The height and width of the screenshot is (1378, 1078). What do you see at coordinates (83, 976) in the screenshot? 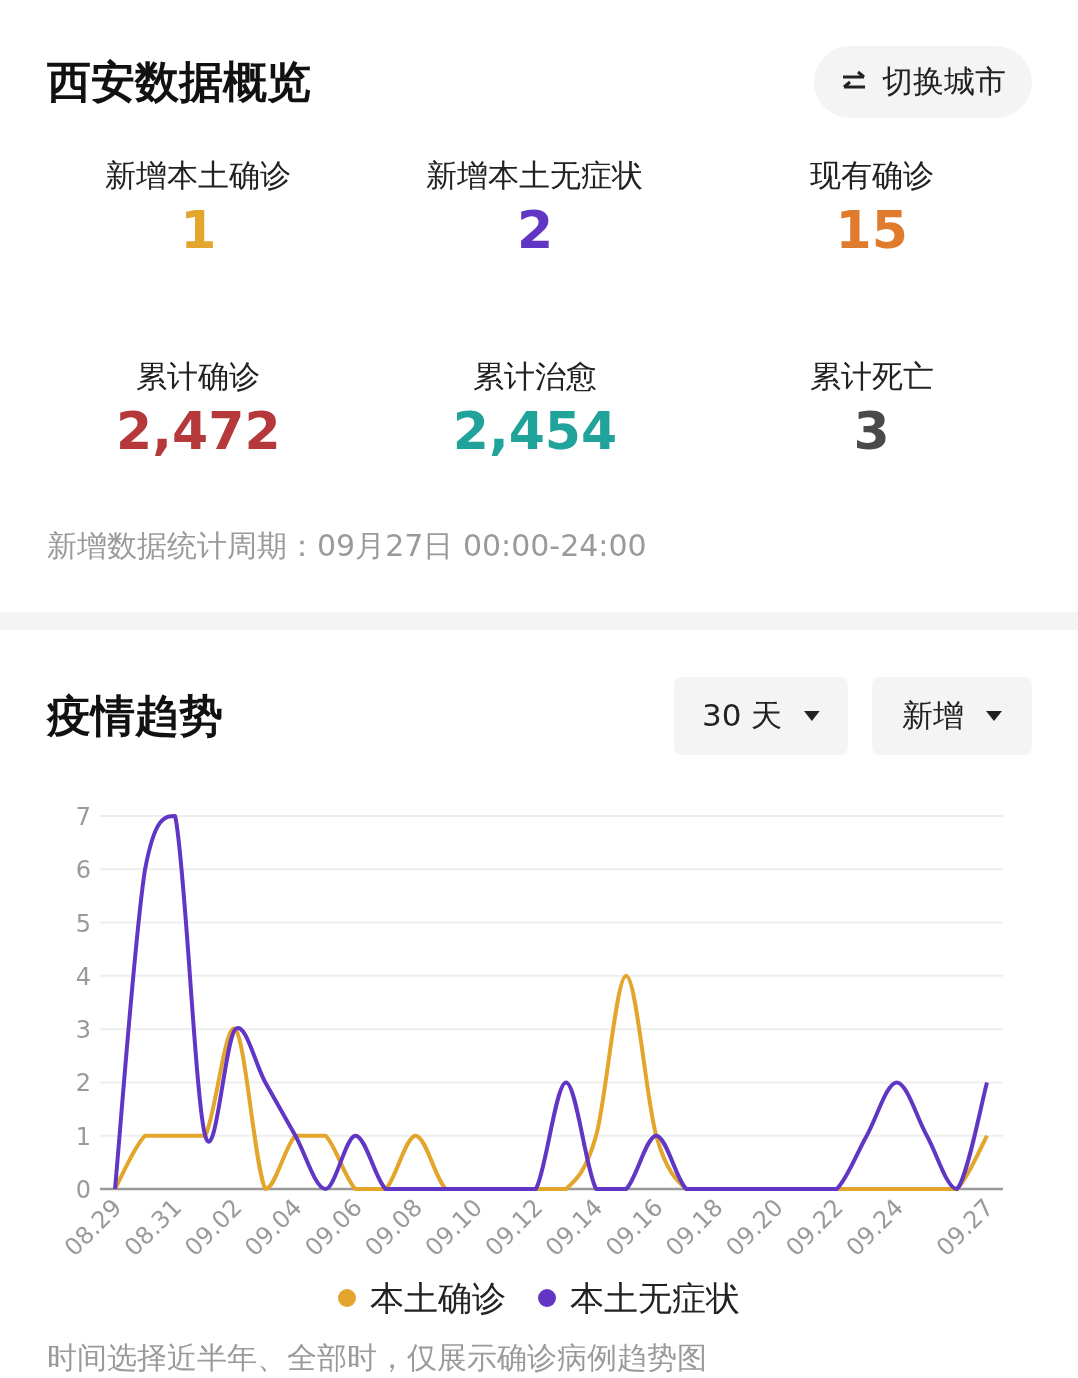
I see `axis-tick-label: 4` at bounding box center [83, 976].